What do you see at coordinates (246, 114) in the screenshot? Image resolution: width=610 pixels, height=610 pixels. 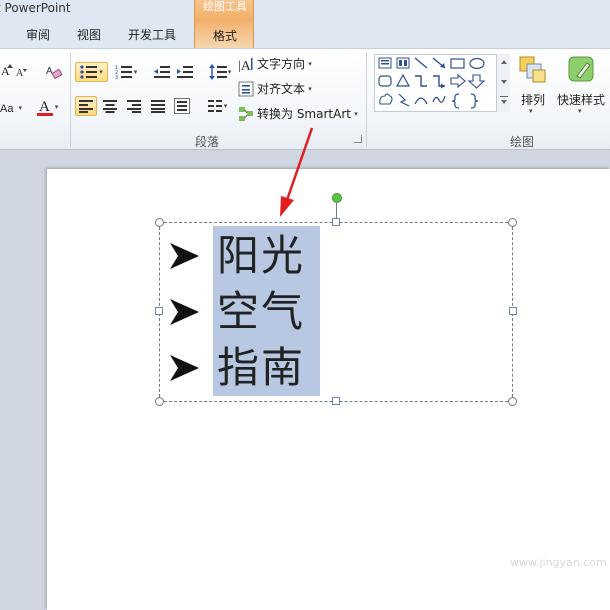 I see `smartart-icon` at bounding box center [246, 114].